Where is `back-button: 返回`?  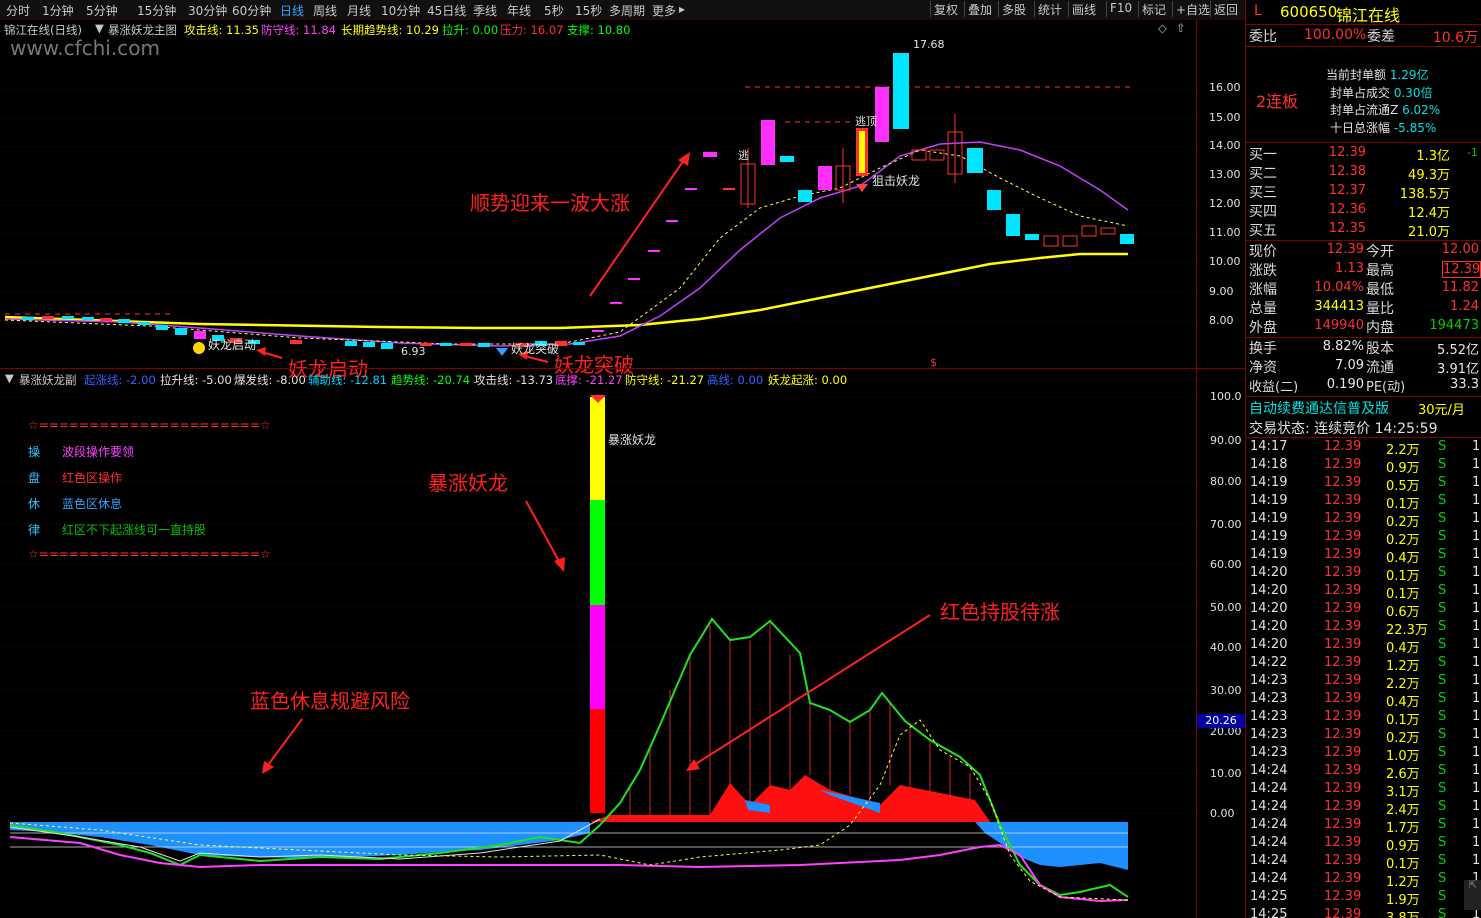 back-button: 返回 is located at coordinates (1225, 9).